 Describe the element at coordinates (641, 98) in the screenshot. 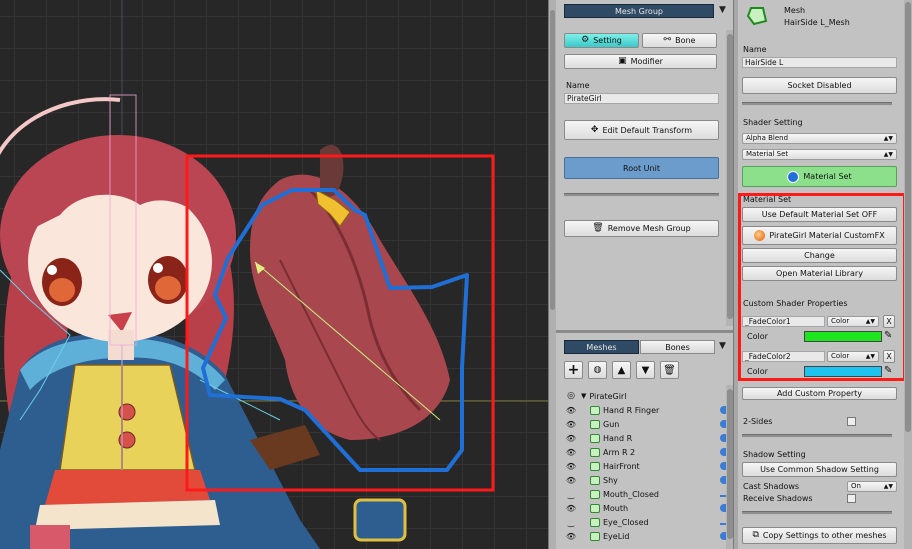

I see `name-field: PirateGirl` at that location.